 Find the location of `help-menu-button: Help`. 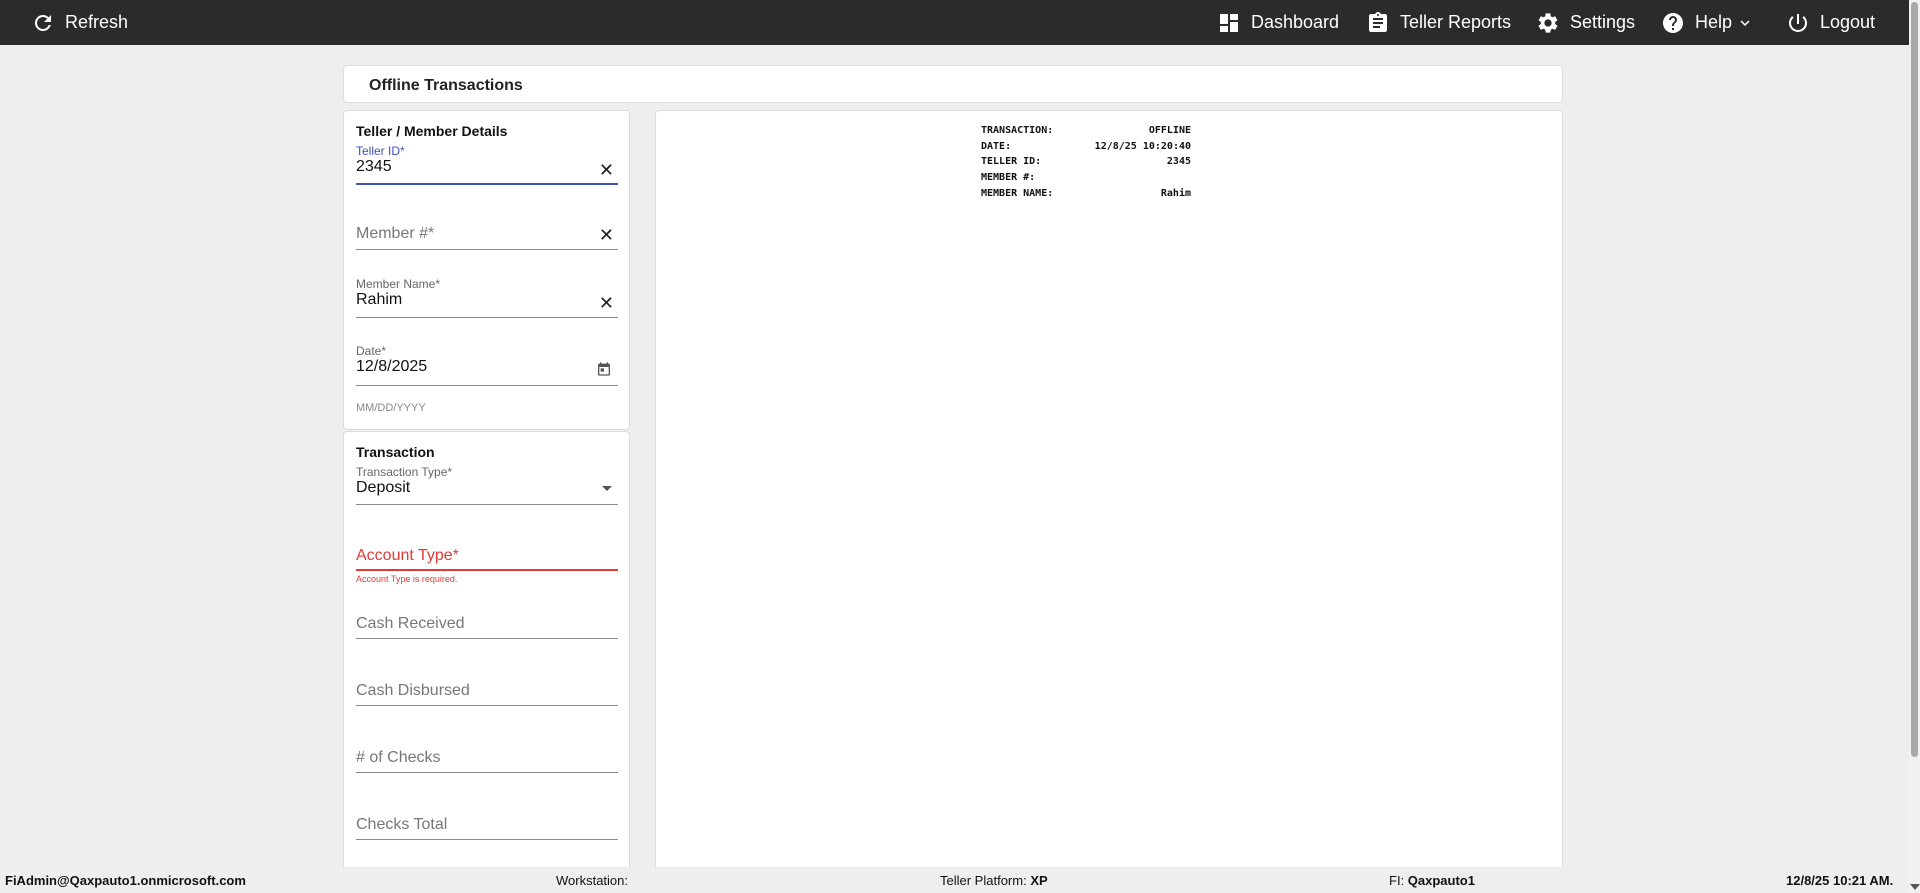

help-menu-button: Help is located at coordinates (1707, 22).